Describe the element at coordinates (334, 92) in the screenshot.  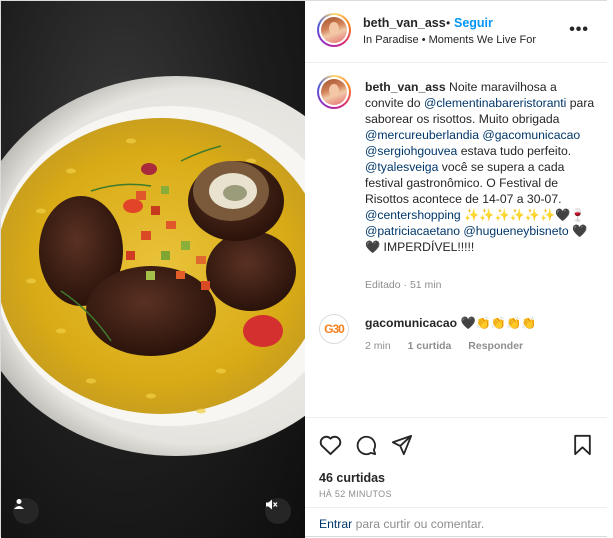
I see `caption-avatar` at that location.